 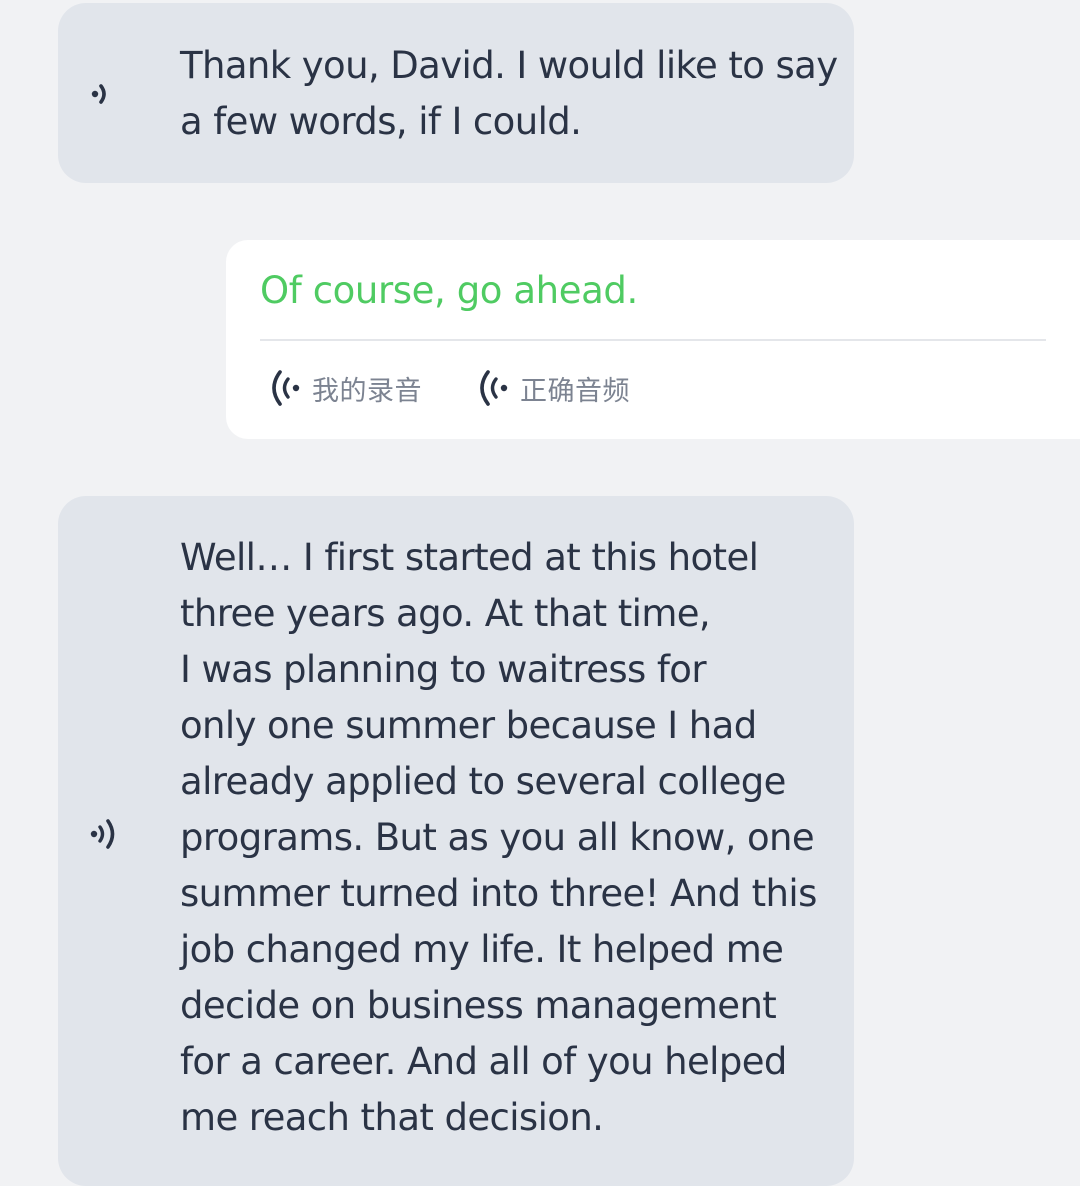 What do you see at coordinates (483, 1061) in the screenshot?
I see `text-line: for a career. And all of you helped` at bounding box center [483, 1061].